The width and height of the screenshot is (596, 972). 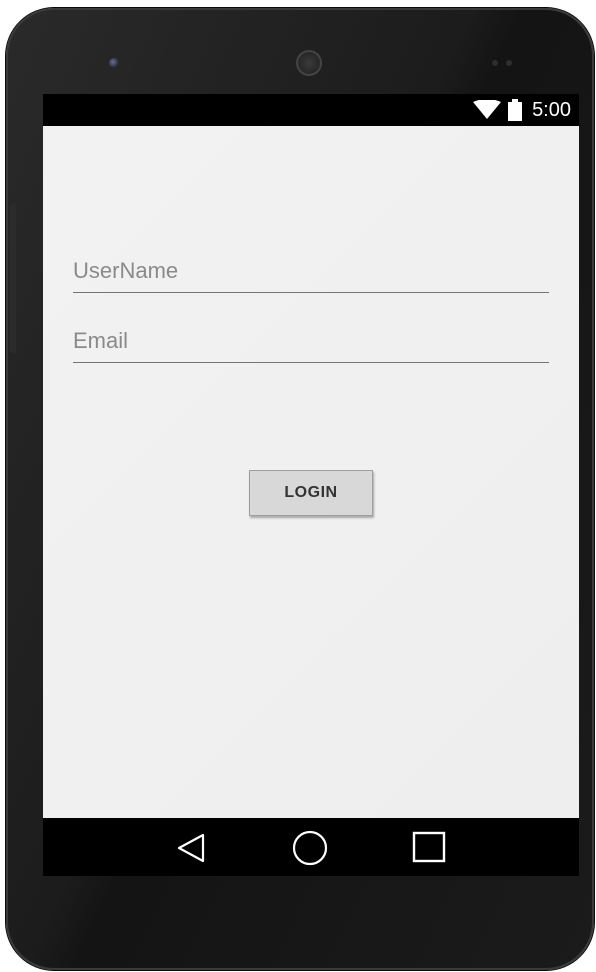 I want to click on light-sensor, so click(x=509, y=63).